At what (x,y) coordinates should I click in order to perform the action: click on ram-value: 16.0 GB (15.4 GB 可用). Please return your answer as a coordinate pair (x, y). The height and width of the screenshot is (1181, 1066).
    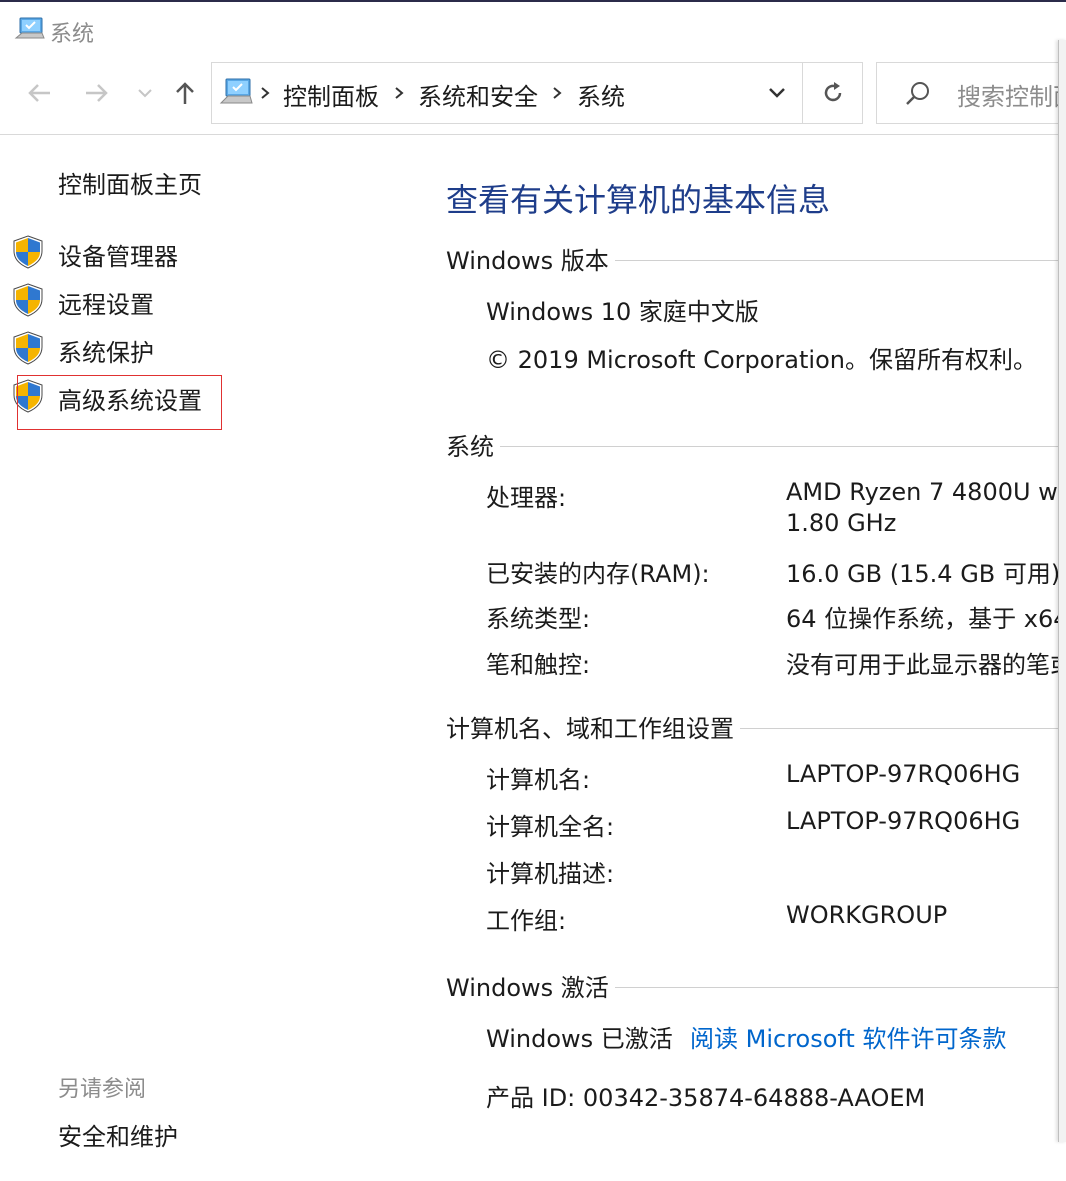
    Looking at the image, I should click on (923, 574).